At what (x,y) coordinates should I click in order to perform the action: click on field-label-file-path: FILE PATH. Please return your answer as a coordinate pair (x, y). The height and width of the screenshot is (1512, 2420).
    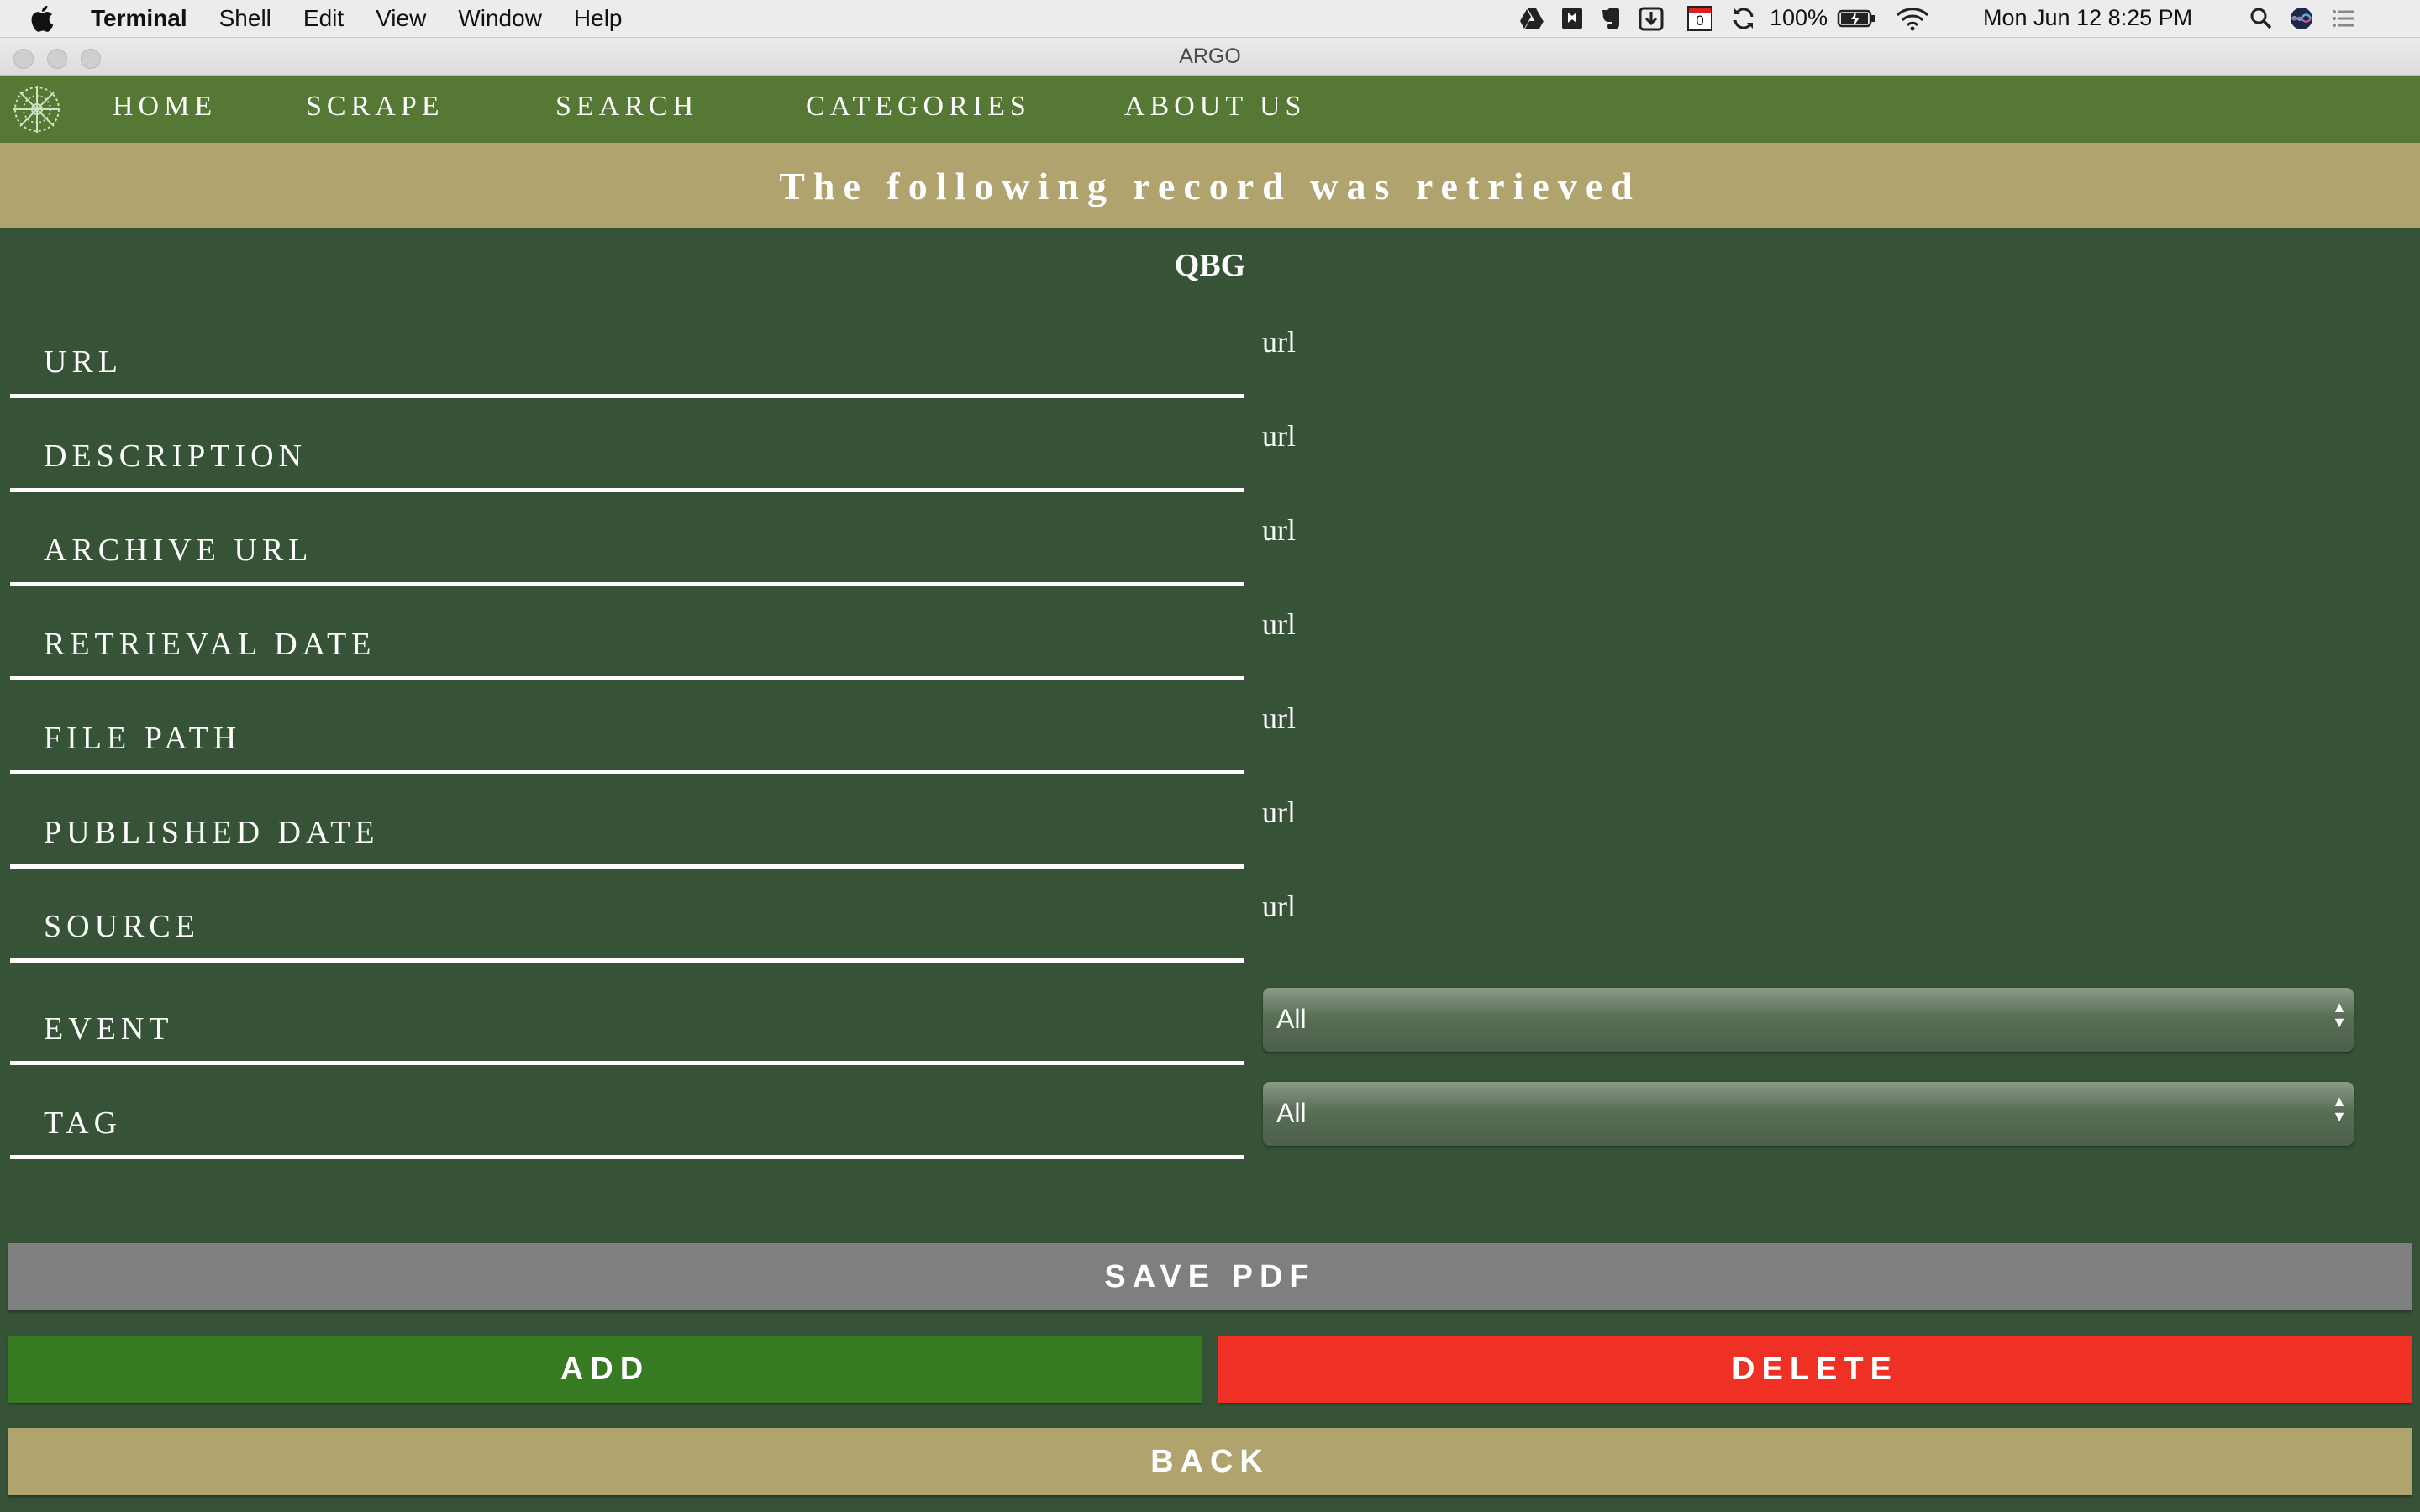
    Looking at the image, I should click on (627, 747).